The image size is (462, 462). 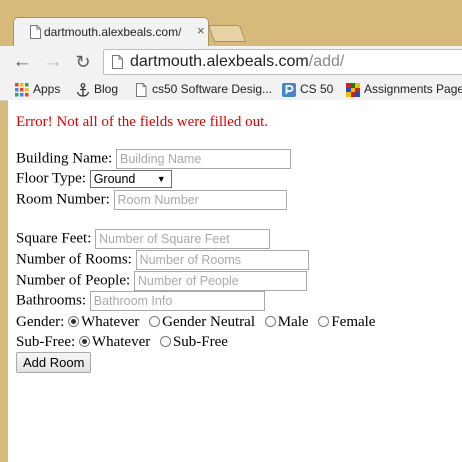 I want to click on url-text: dartmouth.alexbeals.com/add/, so click(x=237, y=62).